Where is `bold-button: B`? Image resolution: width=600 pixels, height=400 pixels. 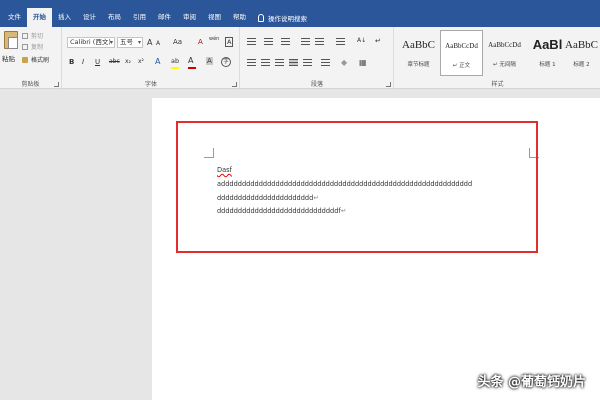
bold-button: B is located at coordinates (71, 62).